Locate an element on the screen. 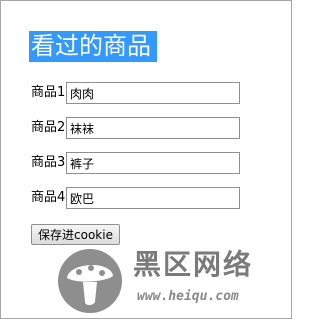 This screenshot has width=320, height=319. page-title: 看过的商品 is located at coordinates (93, 46).